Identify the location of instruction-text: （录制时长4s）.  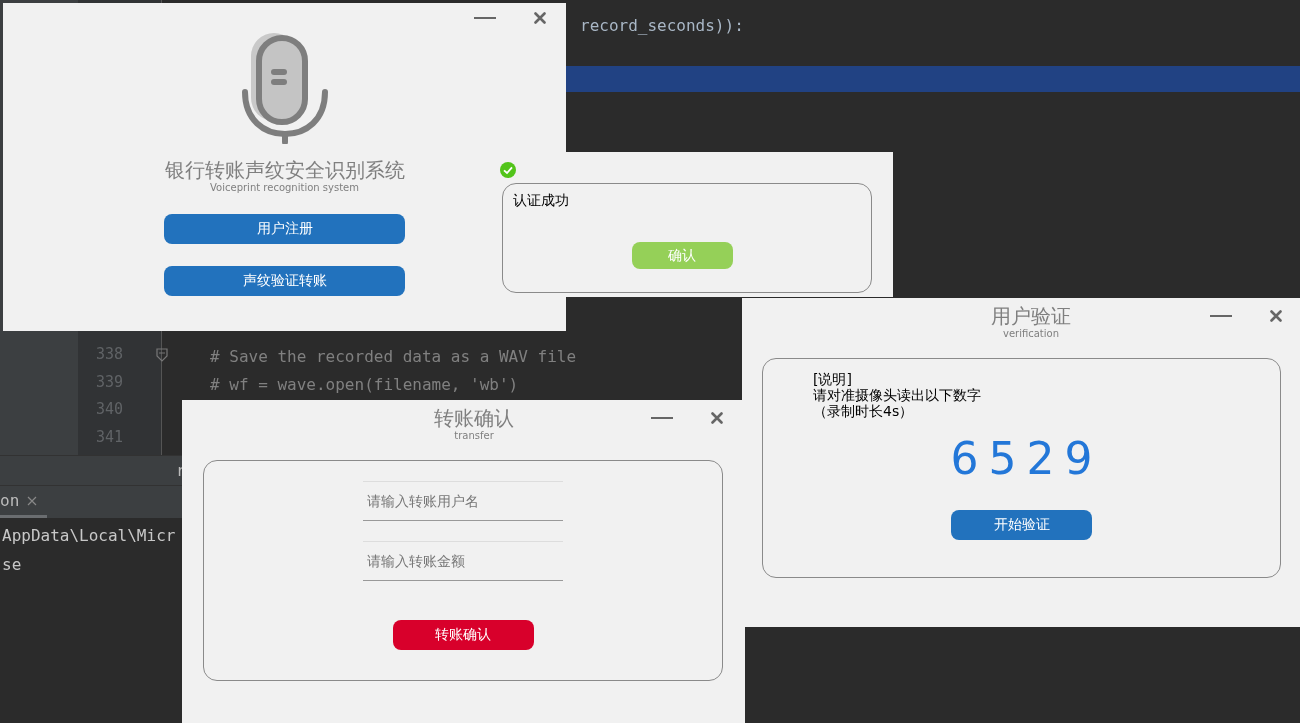
(863, 411).